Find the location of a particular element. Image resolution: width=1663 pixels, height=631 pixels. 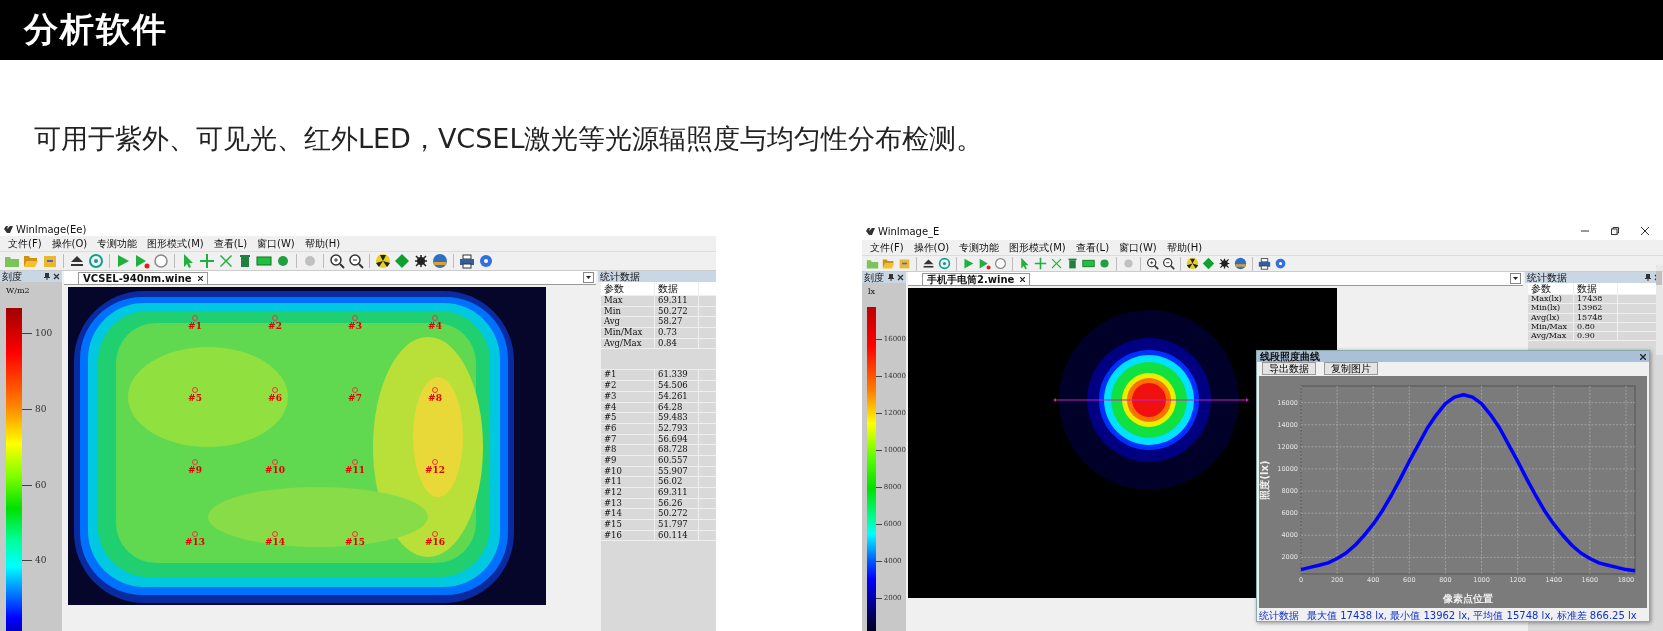

column-header: 数据 is located at coordinates (677, 288).